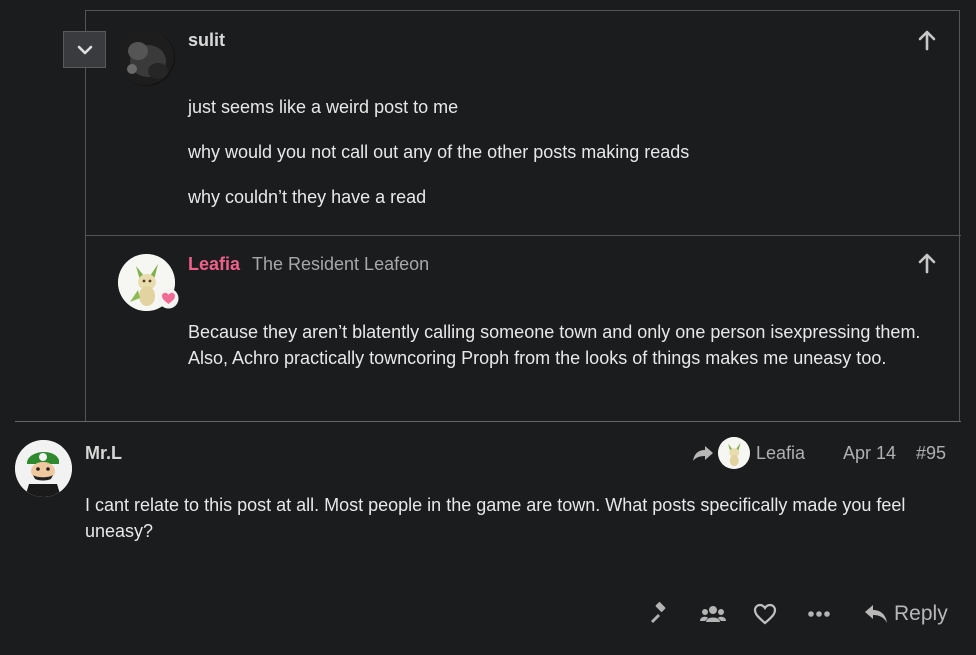 The width and height of the screenshot is (976, 655). Describe the element at coordinates (341, 264) in the screenshot. I see `user-title-leafia: The Resident Leafeon` at that location.